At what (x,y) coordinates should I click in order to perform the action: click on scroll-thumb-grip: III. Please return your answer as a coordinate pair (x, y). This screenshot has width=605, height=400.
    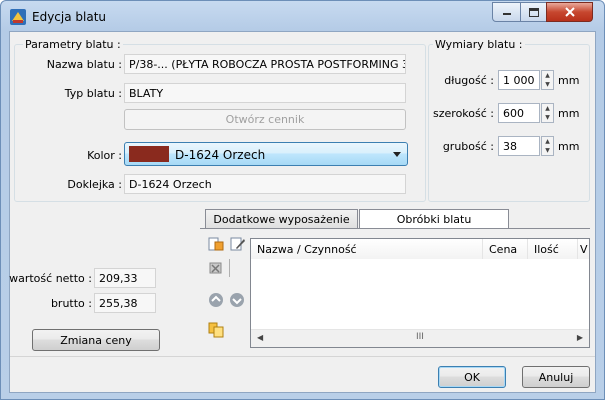
    Looking at the image, I should click on (420, 337).